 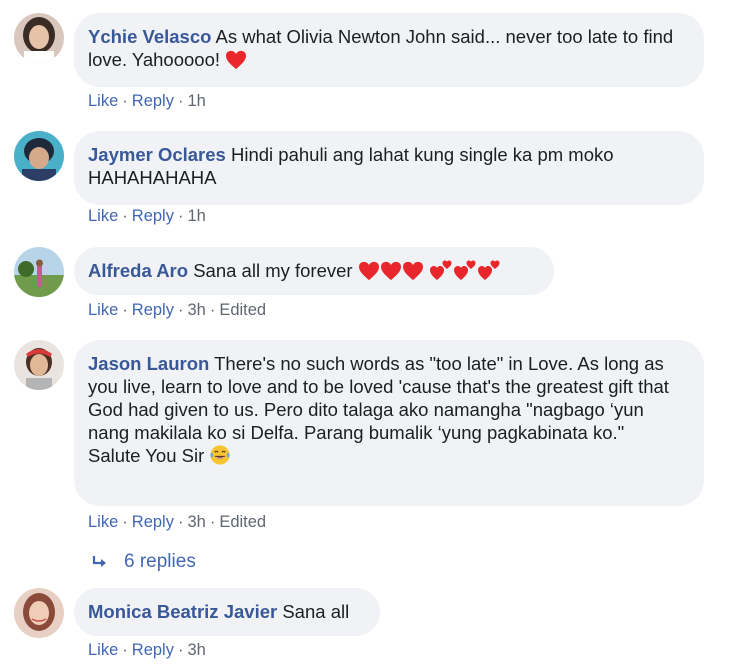 What do you see at coordinates (220, 457) in the screenshot?
I see `tears-of-joy-icon` at bounding box center [220, 457].